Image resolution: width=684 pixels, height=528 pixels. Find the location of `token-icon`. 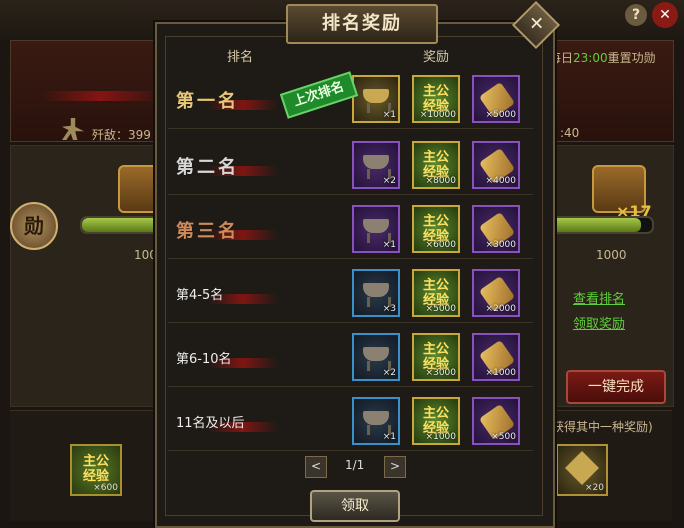

token-icon is located at coordinates (582, 468).